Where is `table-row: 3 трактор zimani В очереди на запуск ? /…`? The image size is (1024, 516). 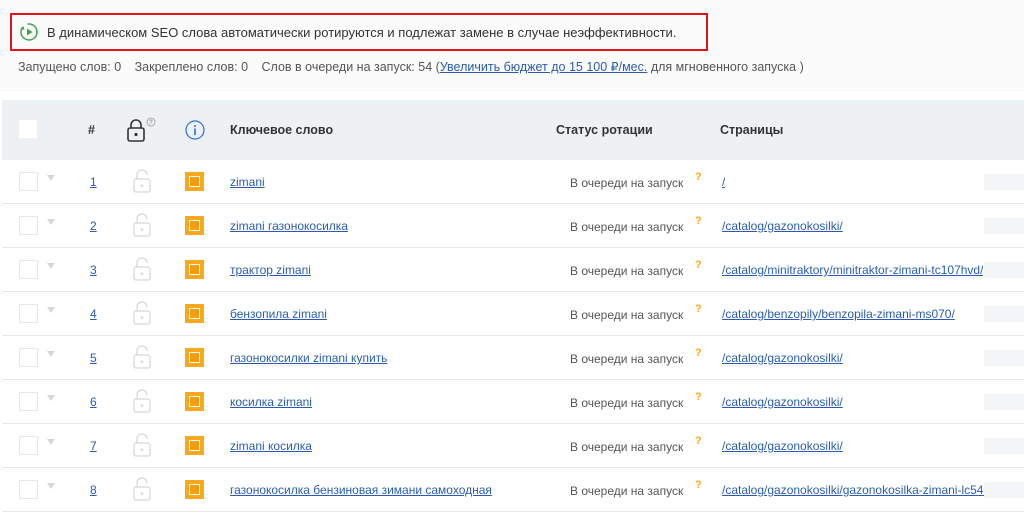 table-row: 3 трактор zimani В очереди на запуск ? /… is located at coordinates (513, 270).